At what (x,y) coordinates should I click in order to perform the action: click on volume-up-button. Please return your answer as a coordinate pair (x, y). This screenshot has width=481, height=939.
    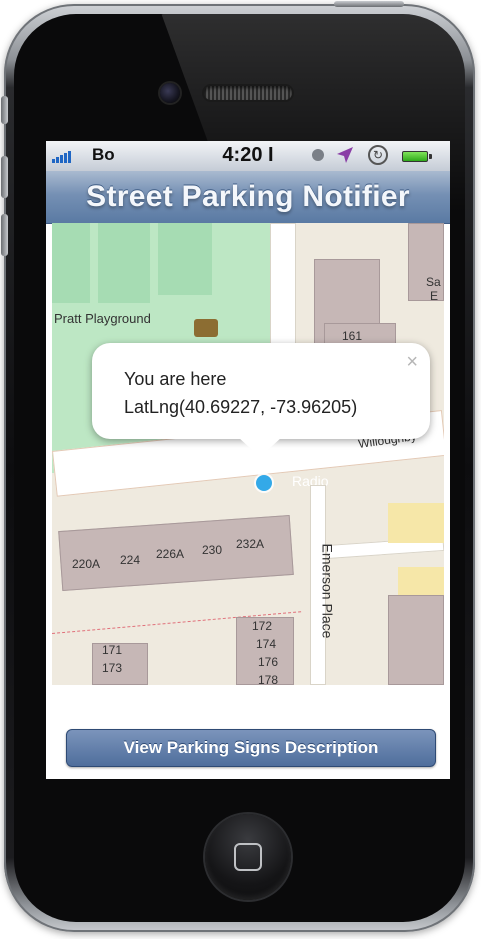
    Looking at the image, I should click on (4, 177).